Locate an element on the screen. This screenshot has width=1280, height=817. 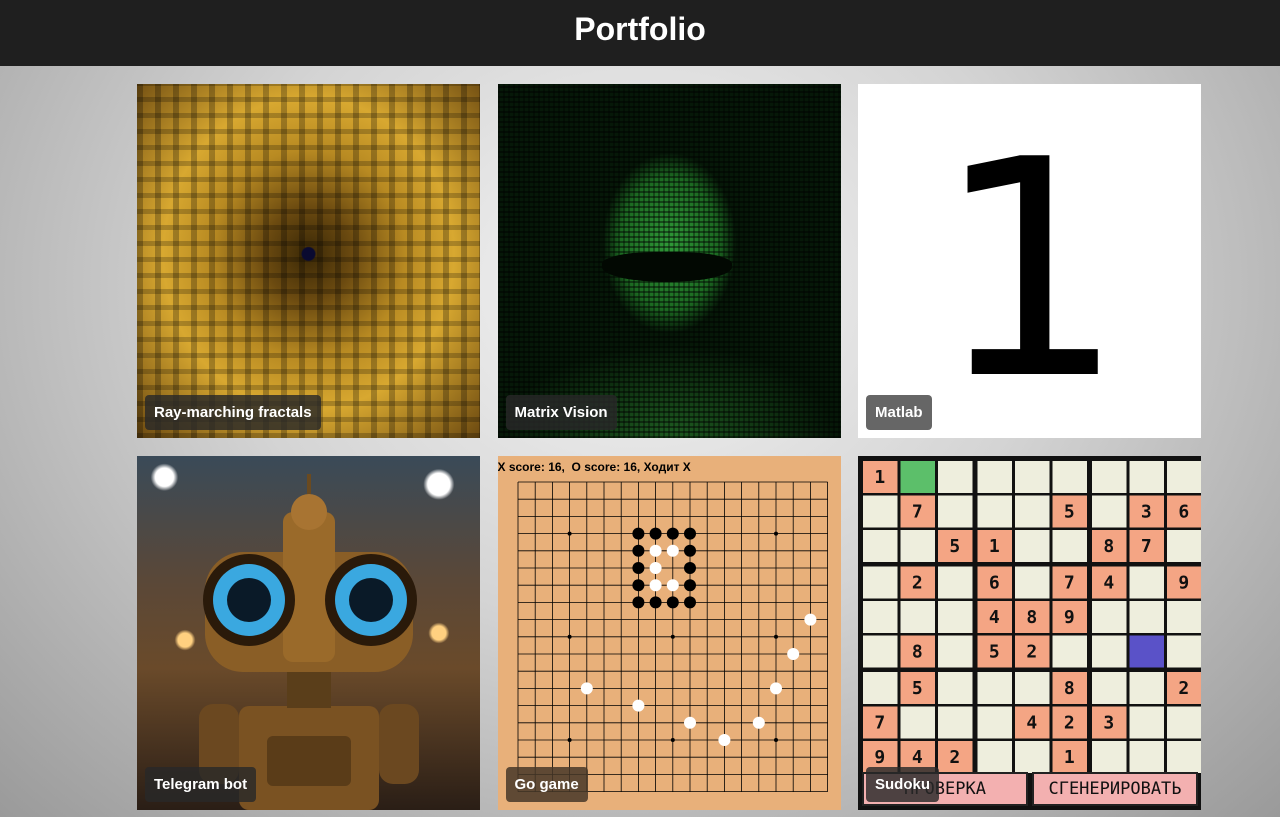
page-title: Portfolio is located at coordinates (640, 28).